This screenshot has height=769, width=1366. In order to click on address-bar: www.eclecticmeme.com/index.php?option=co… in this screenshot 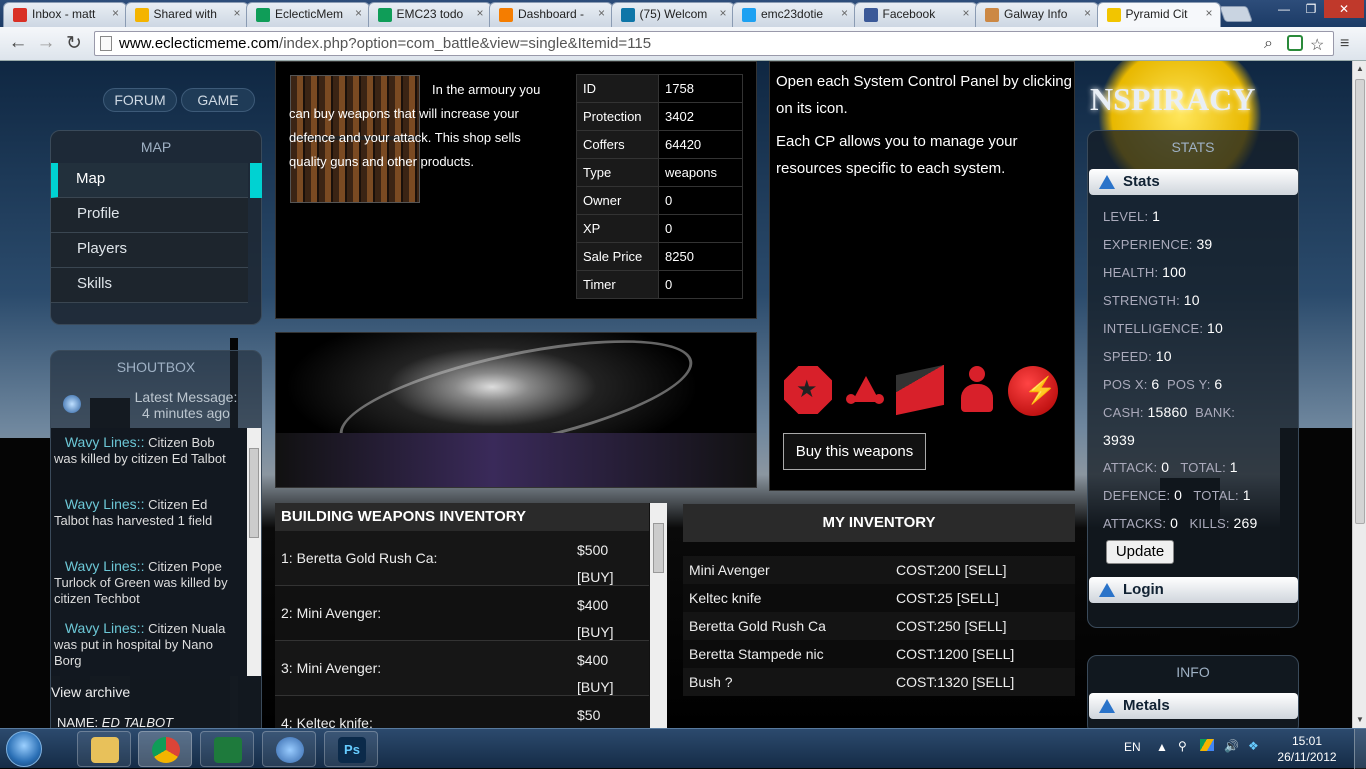, I will do `click(714, 43)`.